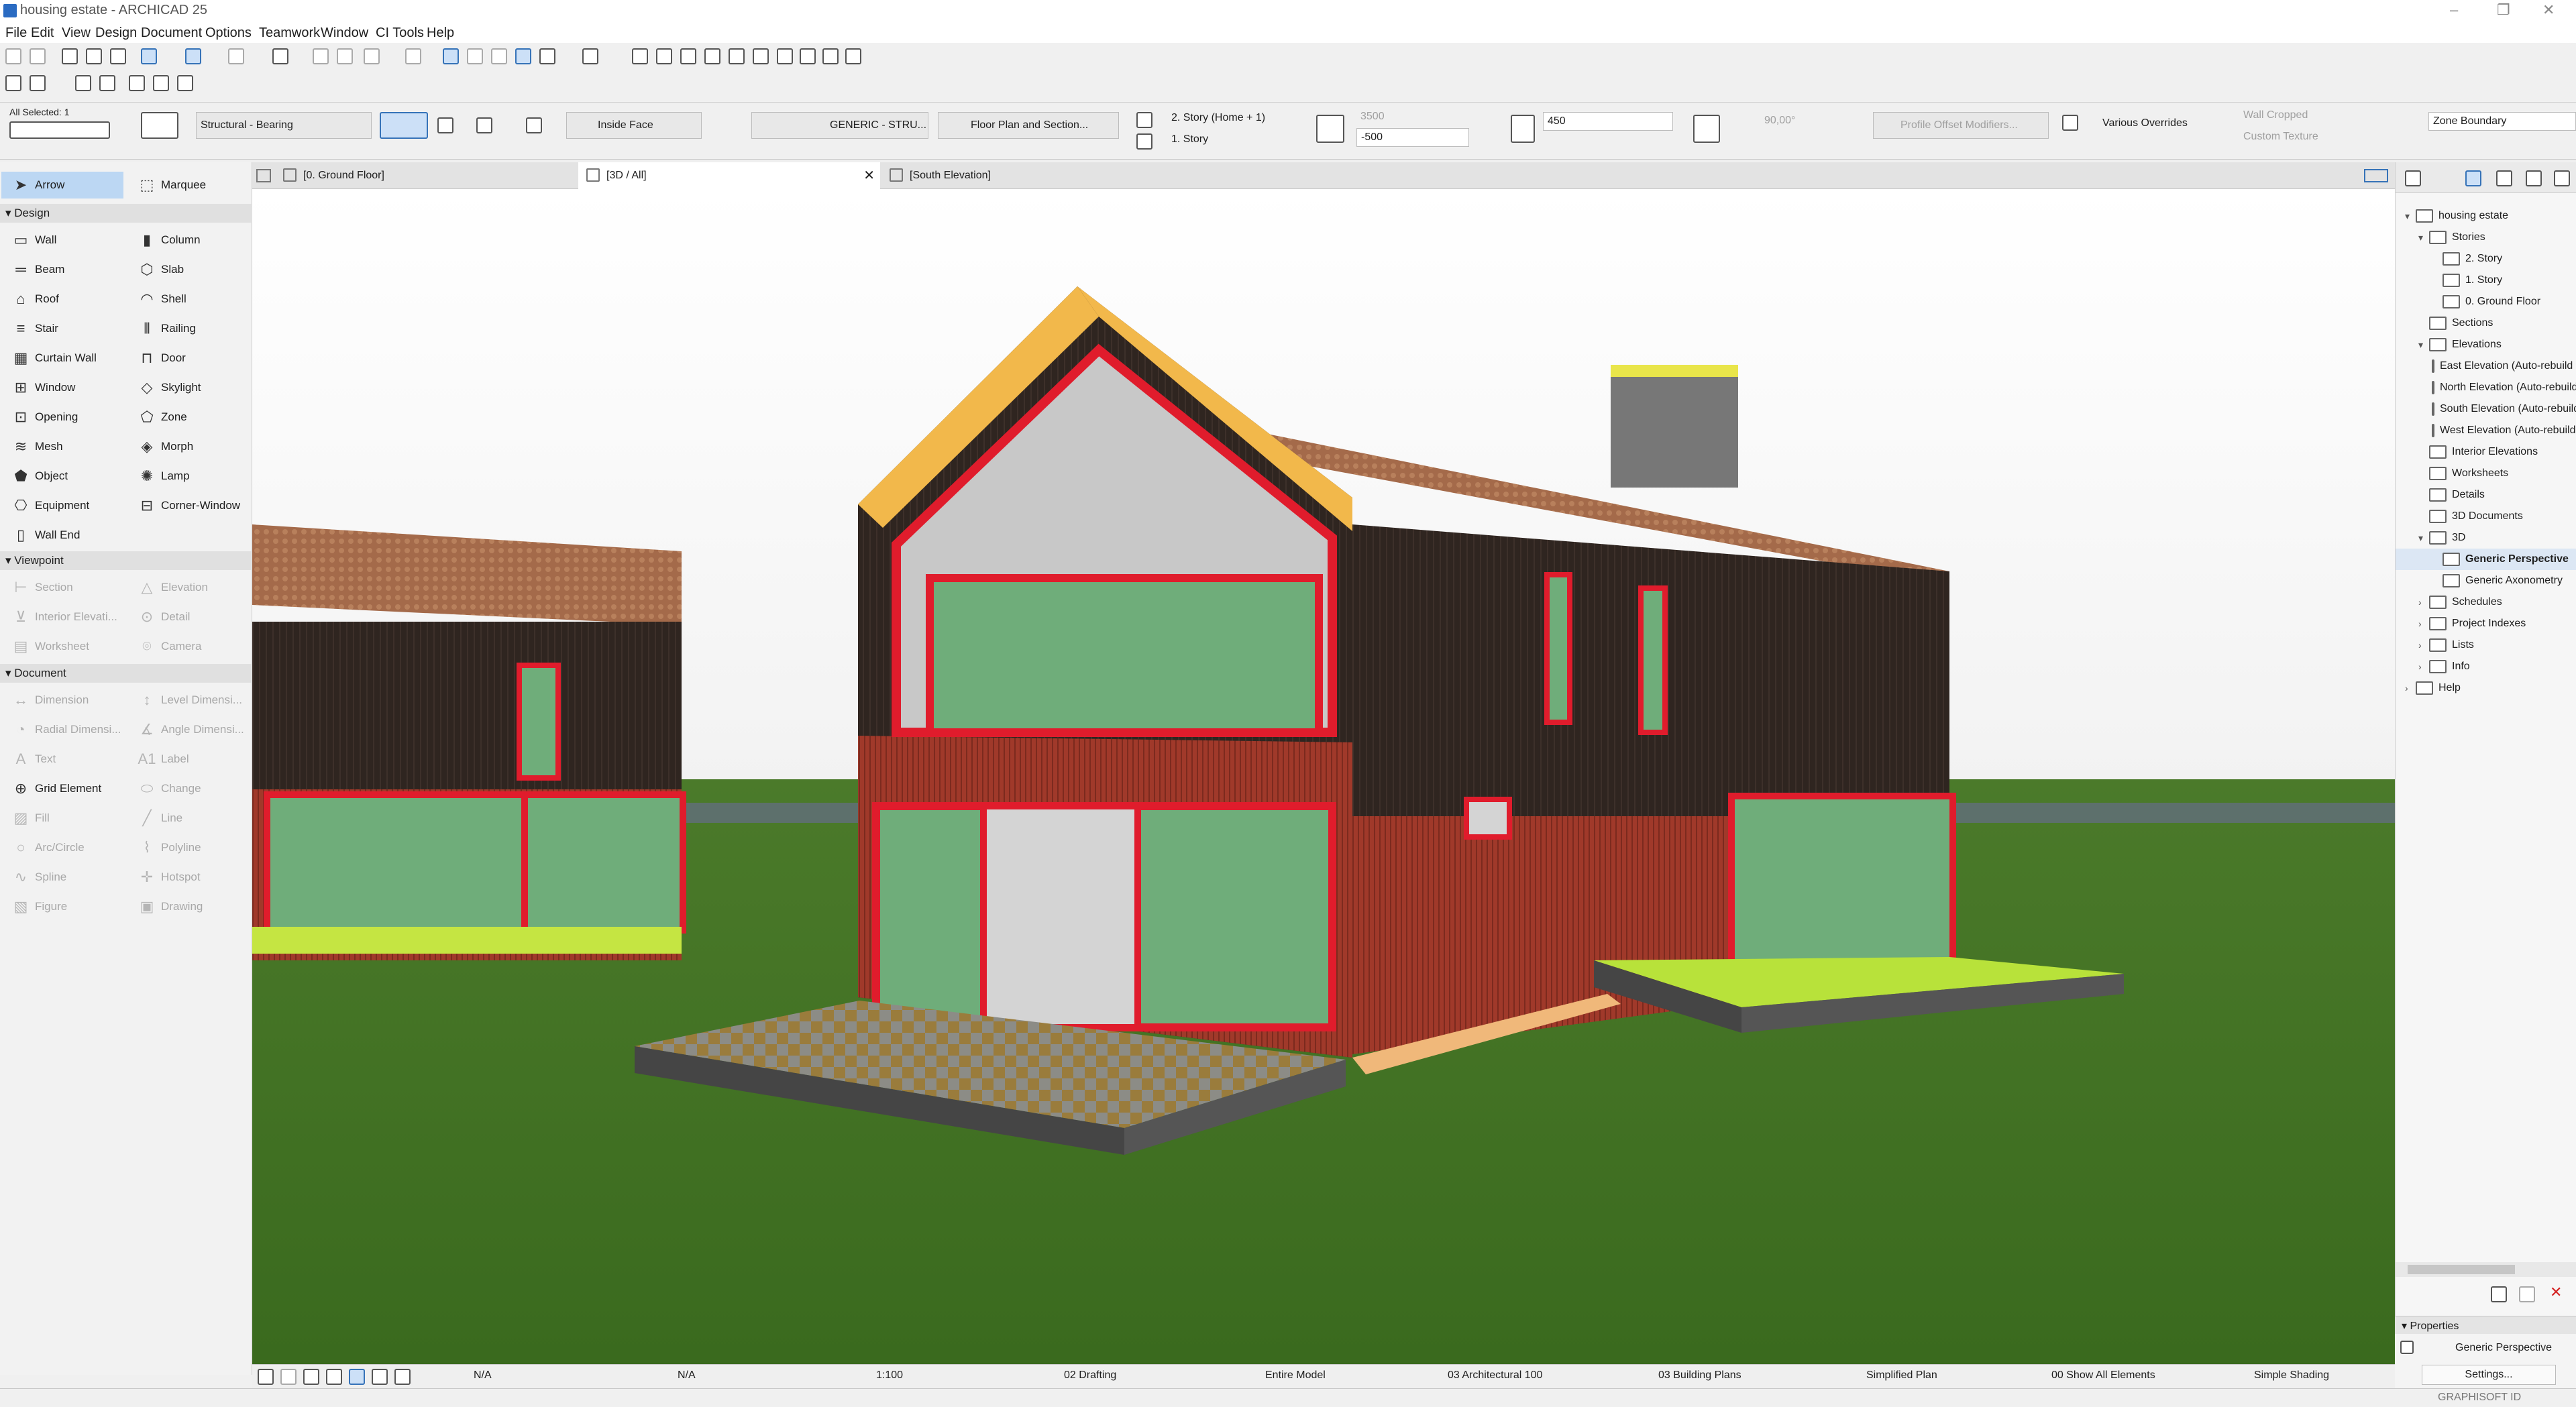  Describe the element at coordinates (62, 269) in the screenshot. I see `tool-beam: ═ Beam` at that location.